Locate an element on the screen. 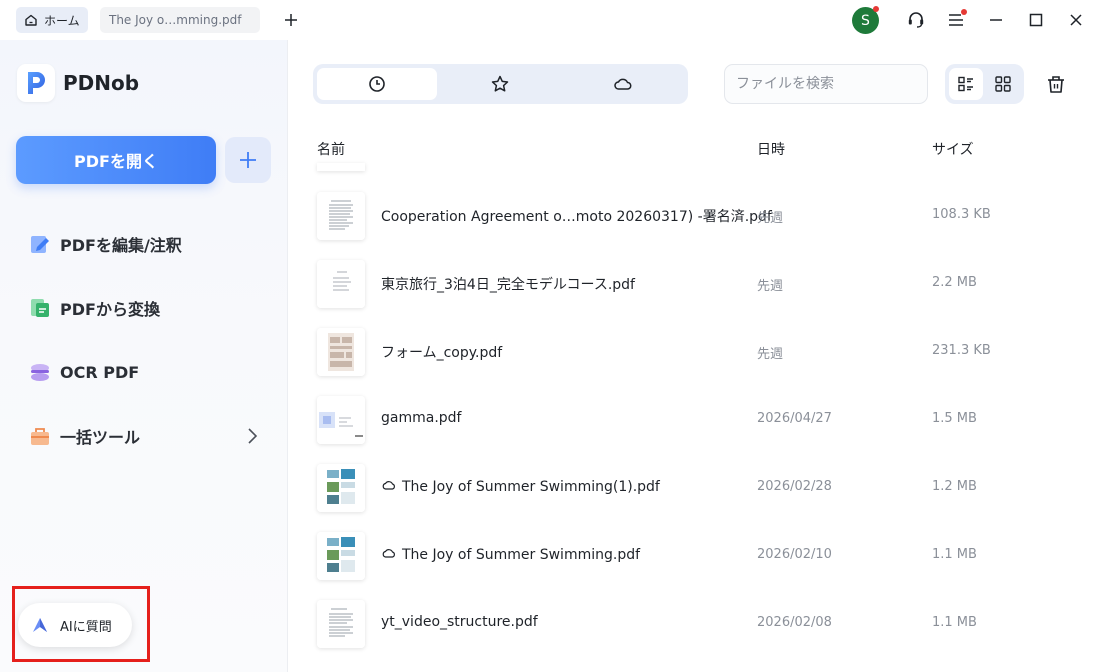 The image size is (1096, 672). sidebar-item-label: PDFから変換 is located at coordinates (110, 309).